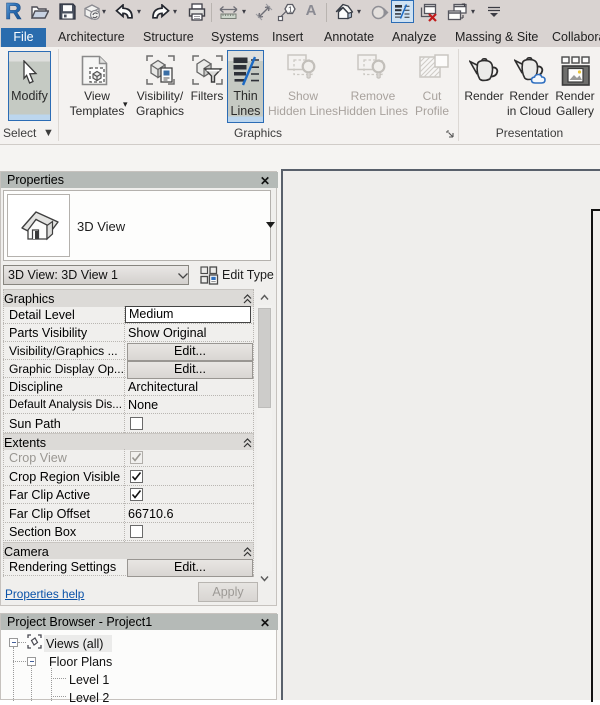 The height and width of the screenshot is (705, 600). What do you see at coordinates (290, 10) in the screenshot?
I see `svg-text: 1` at bounding box center [290, 10].